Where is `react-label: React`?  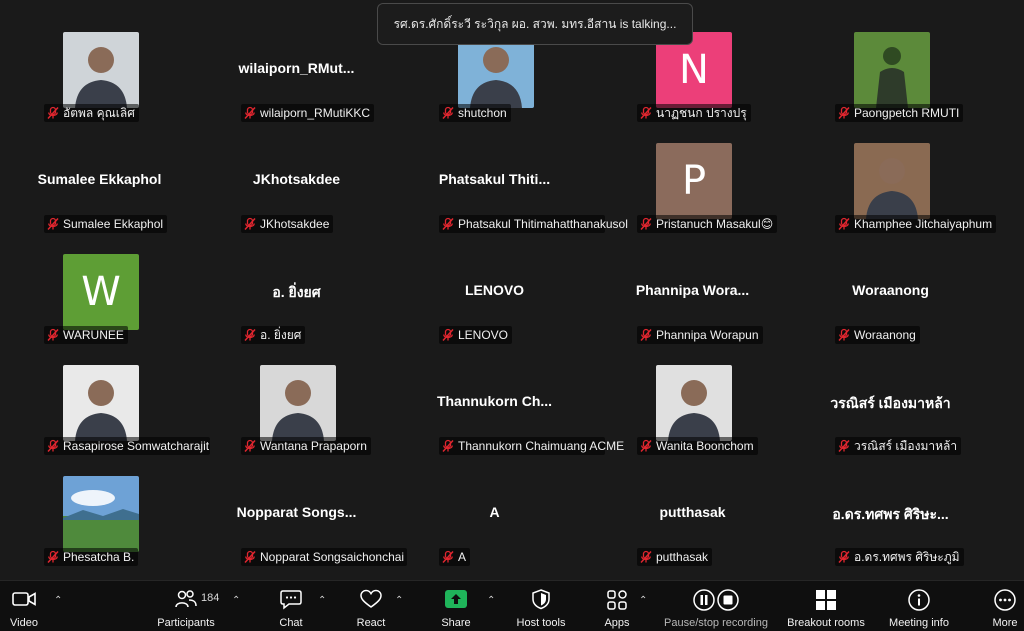 react-label: React is located at coordinates (371, 623).